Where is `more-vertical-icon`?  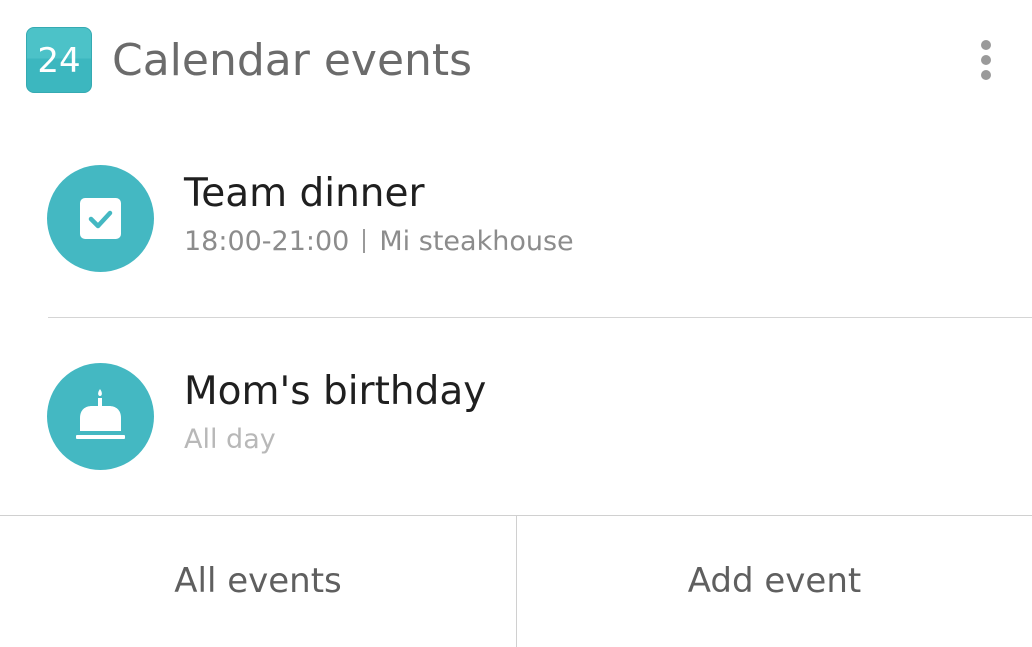
more-vertical-icon is located at coordinates (986, 45).